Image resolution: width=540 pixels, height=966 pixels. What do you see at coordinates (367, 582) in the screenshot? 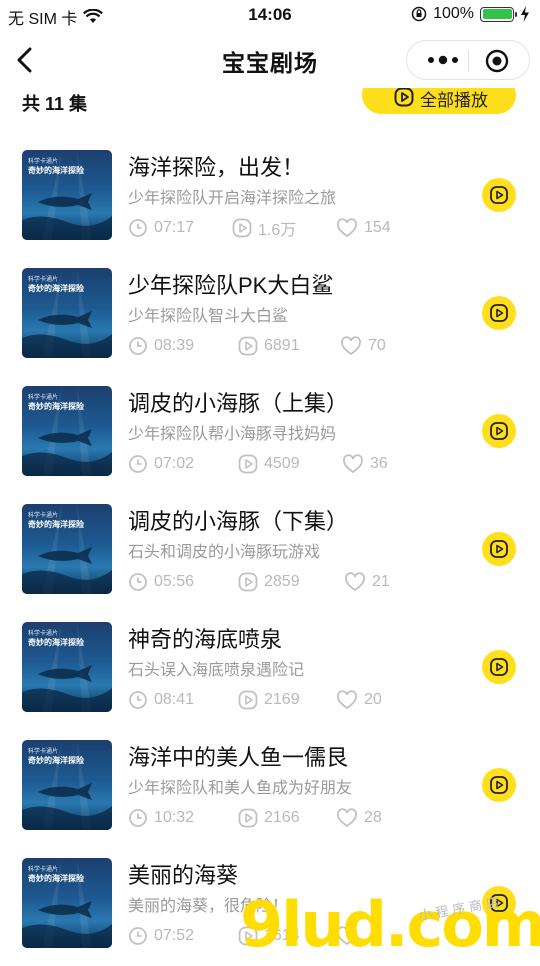
I see `like-count: 21` at bounding box center [367, 582].